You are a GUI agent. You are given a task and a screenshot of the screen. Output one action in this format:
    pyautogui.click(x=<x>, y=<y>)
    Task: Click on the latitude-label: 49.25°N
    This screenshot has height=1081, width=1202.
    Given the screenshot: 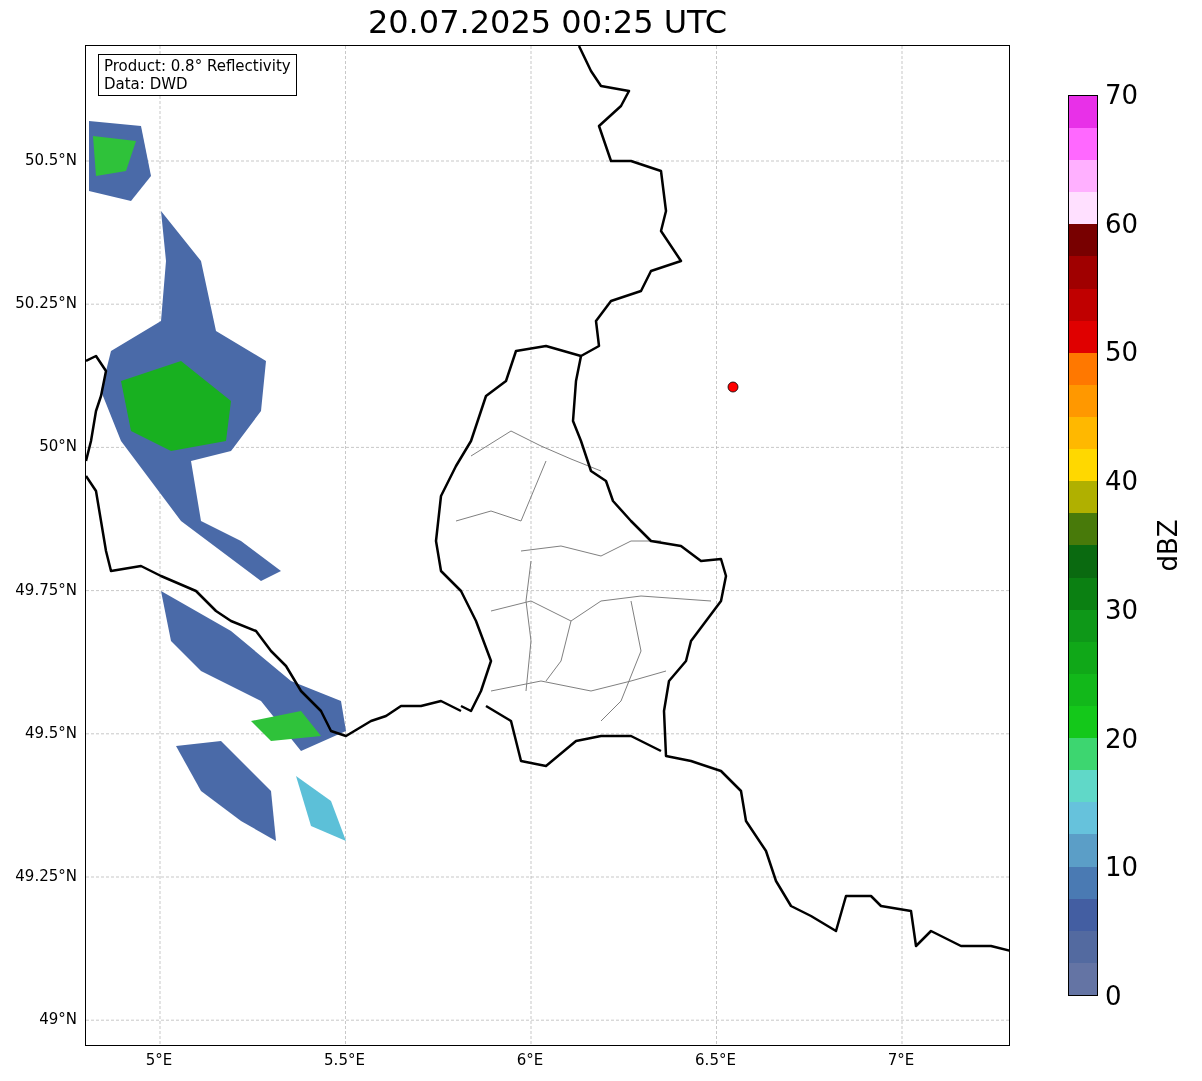 What is the action you would take?
    pyautogui.click(x=46, y=876)
    